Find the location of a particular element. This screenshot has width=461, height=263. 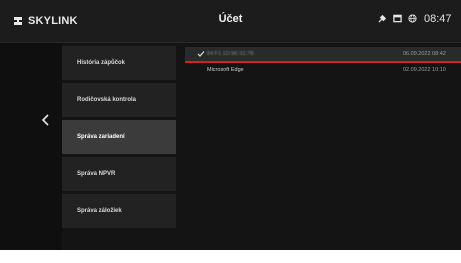

check-icon is located at coordinates (201, 54).